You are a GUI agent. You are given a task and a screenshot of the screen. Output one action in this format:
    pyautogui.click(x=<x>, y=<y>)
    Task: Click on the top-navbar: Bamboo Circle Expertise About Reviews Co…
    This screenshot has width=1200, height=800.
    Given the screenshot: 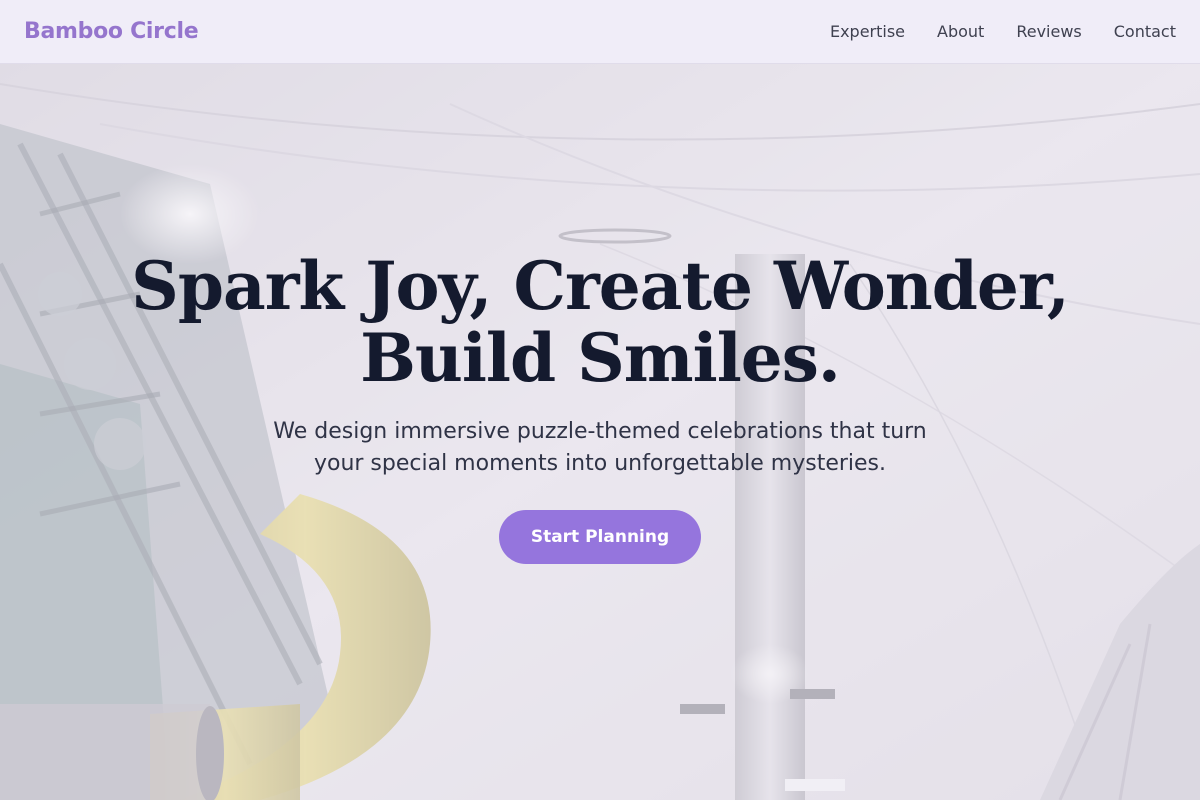 What is the action you would take?
    pyautogui.click(x=600, y=32)
    